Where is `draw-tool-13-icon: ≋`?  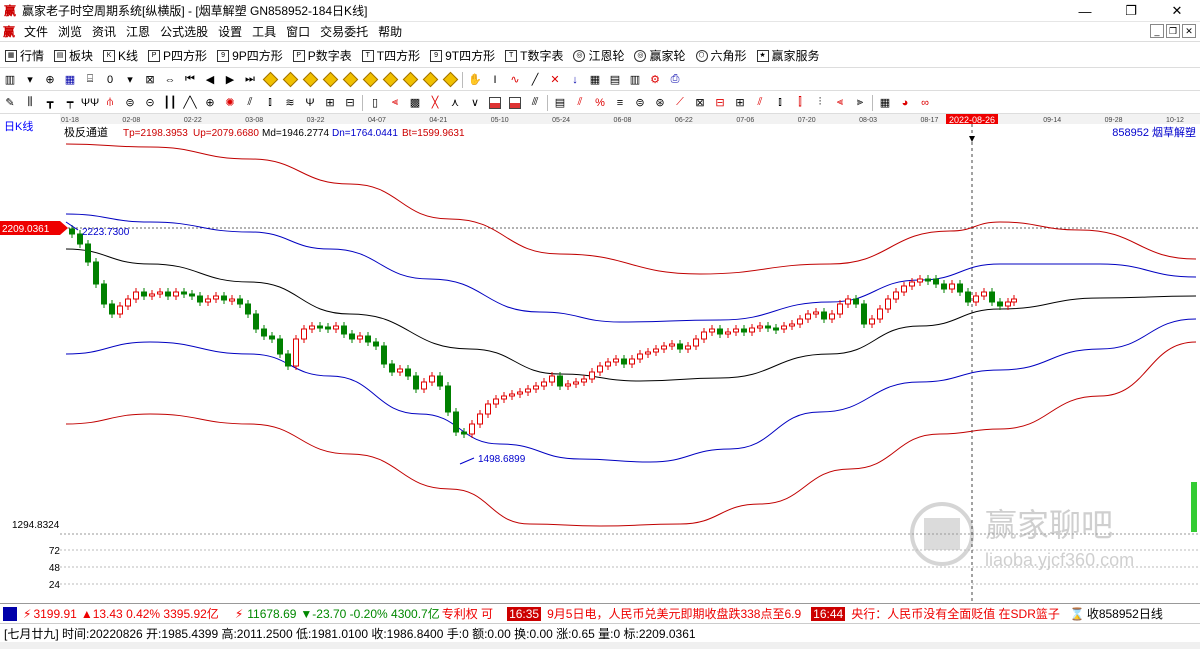
draw-tool-13-icon: ≋ is located at coordinates (290, 103).